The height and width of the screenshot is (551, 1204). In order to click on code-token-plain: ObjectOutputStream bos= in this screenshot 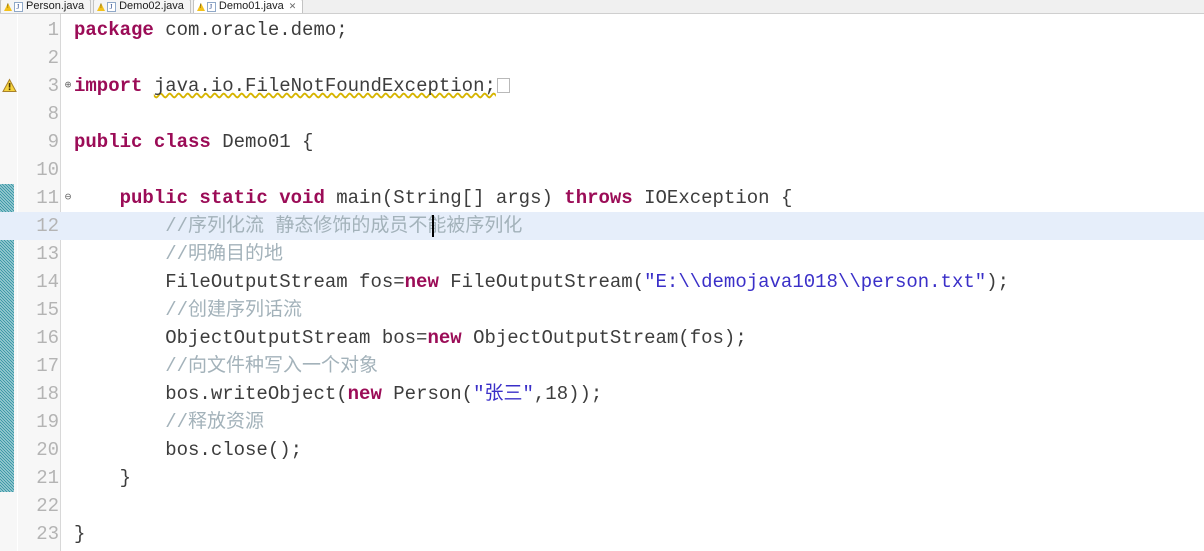, I will do `click(251, 338)`.